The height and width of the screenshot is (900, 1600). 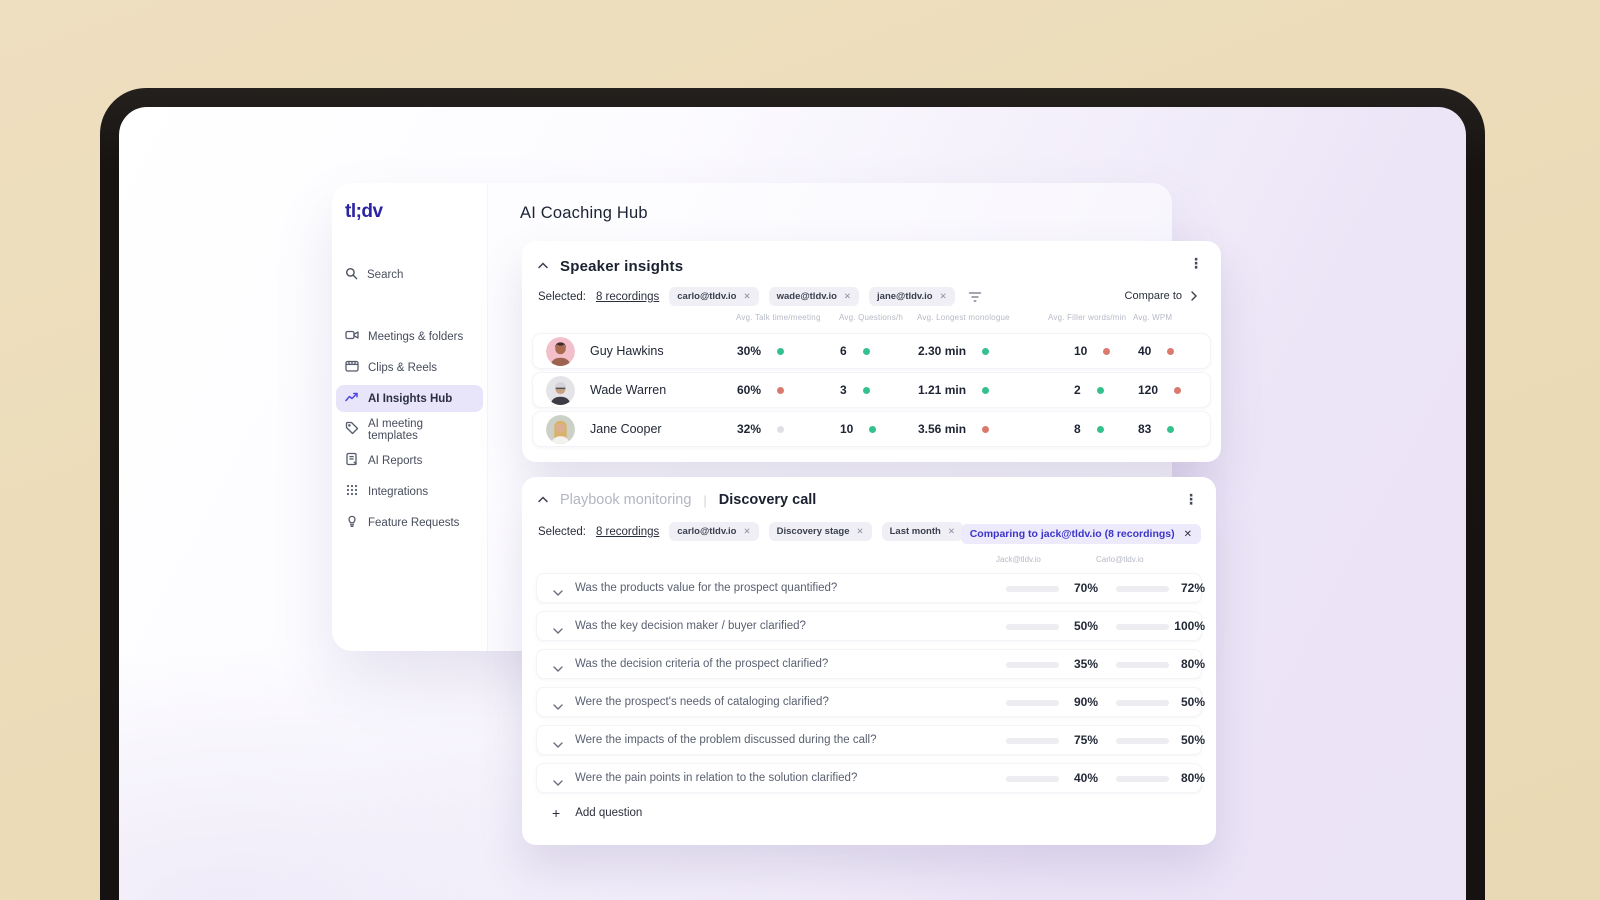 What do you see at coordinates (871, 351) in the screenshot?
I see `table-row-guy-hawkins: Guy Hawkins 30% 6 2.30 min 10 40` at bounding box center [871, 351].